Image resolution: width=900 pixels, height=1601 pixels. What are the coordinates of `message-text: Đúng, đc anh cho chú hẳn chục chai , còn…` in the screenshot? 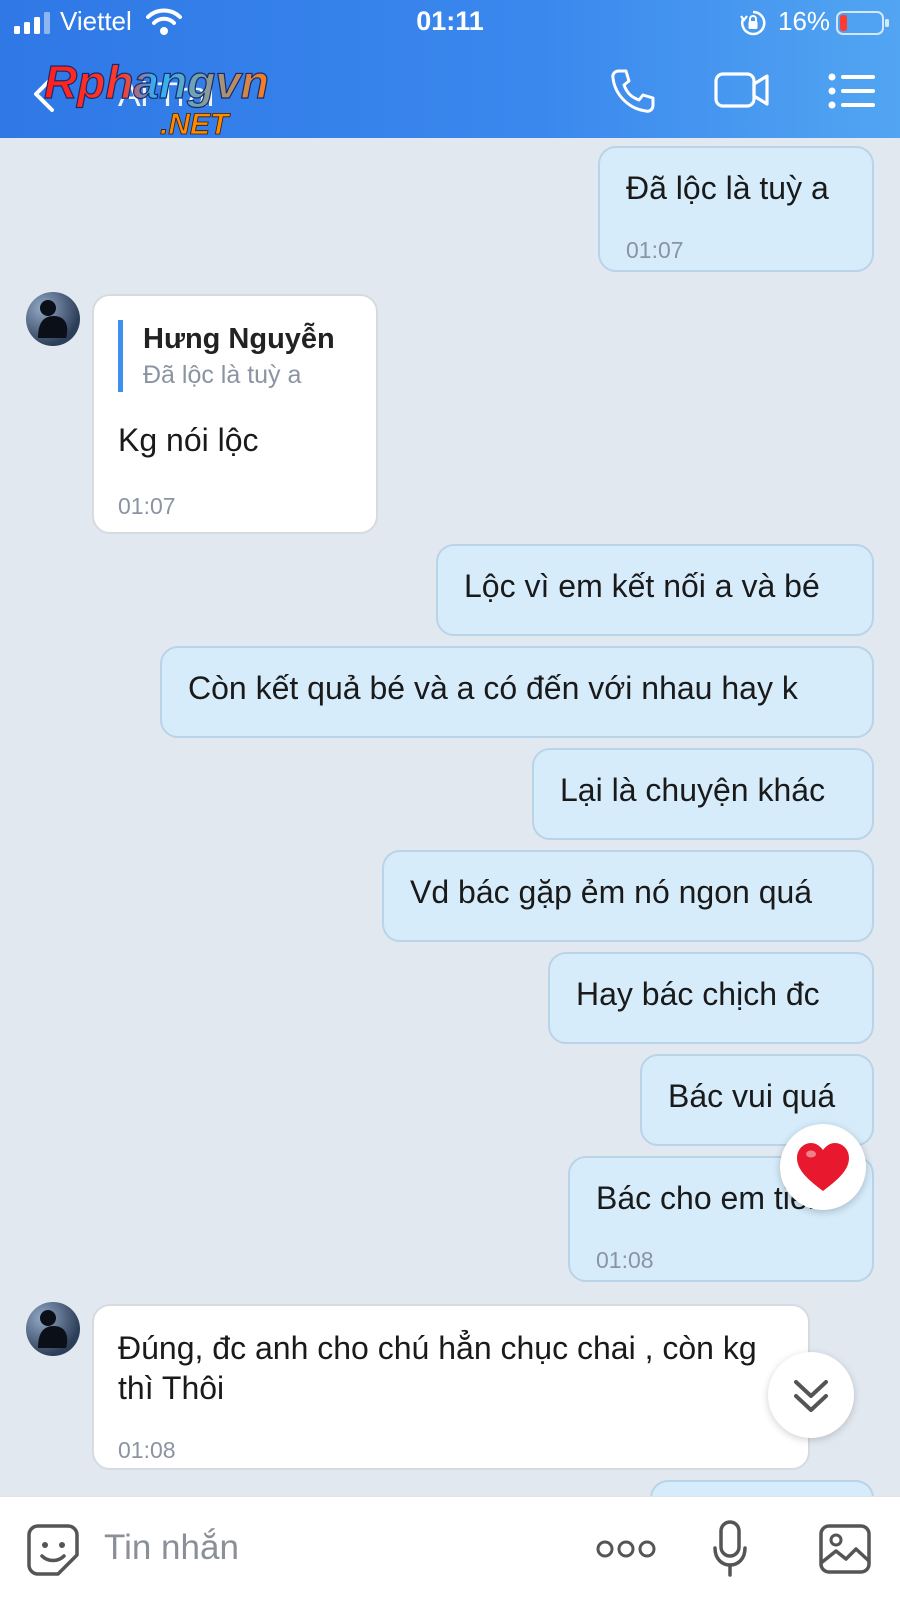 It's located at (437, 1368).